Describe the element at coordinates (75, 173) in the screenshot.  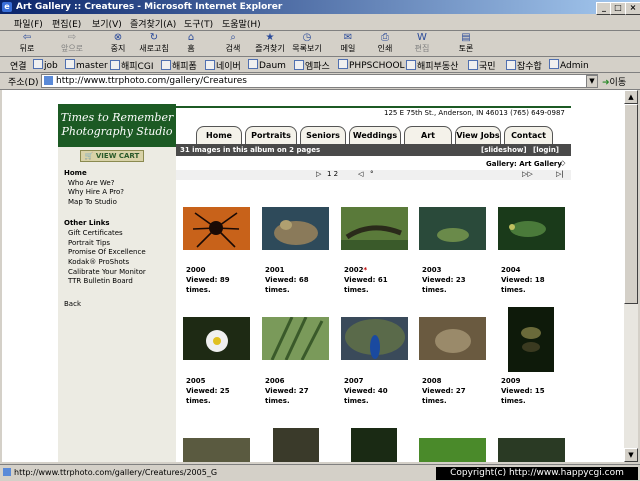
I see `sidebar-home: Home` at that location.